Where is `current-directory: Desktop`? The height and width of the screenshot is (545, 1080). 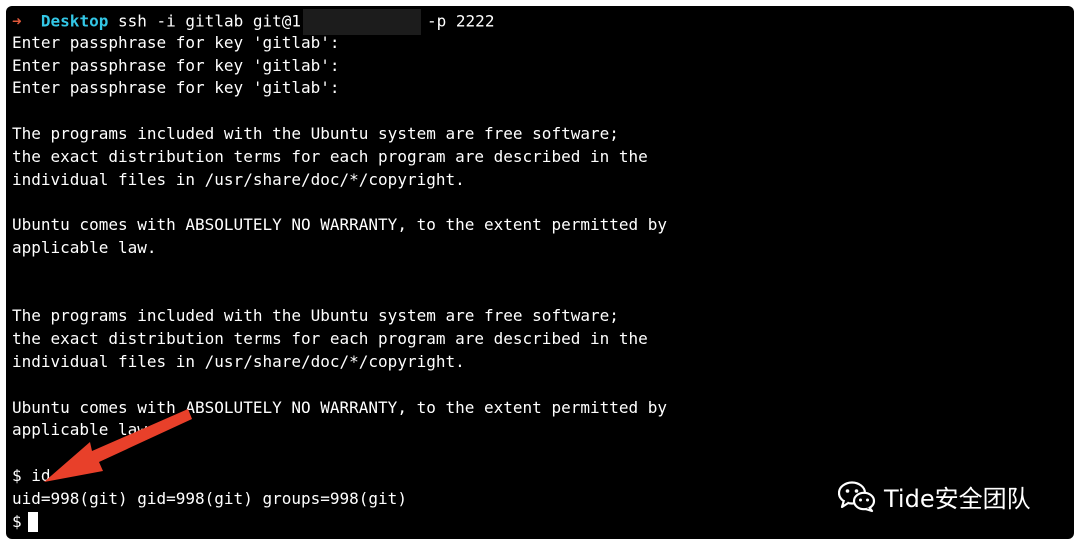 current-directory: Desktop is located at coordinates (74, 21).